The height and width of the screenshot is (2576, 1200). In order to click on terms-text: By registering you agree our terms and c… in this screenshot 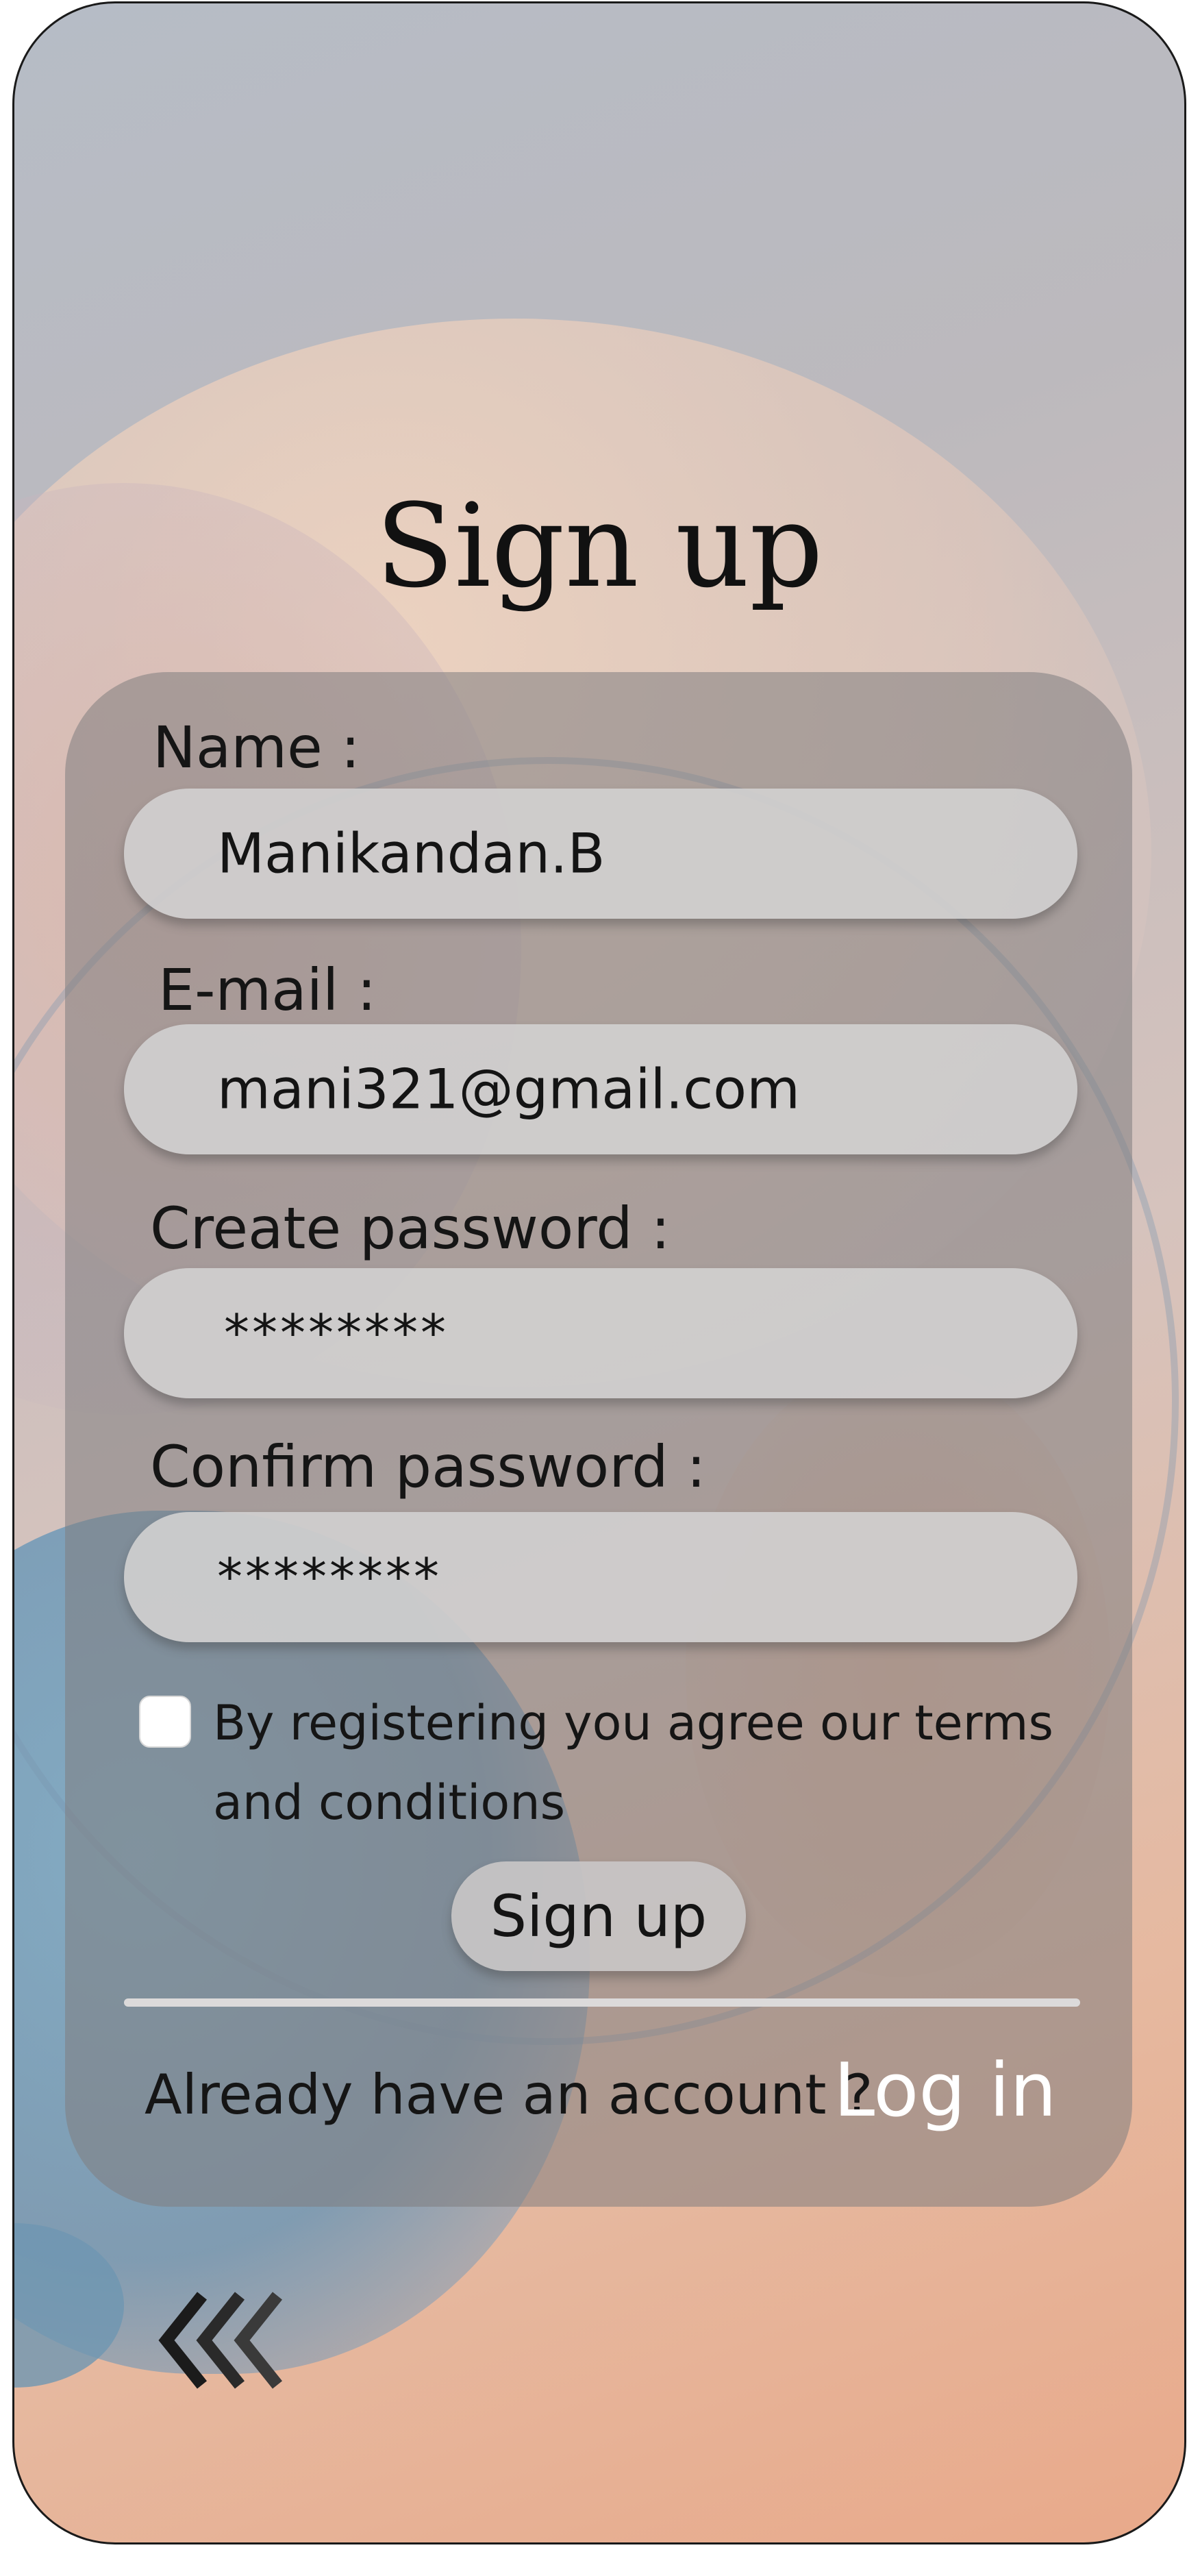, I will do `click(633, 1763)`.